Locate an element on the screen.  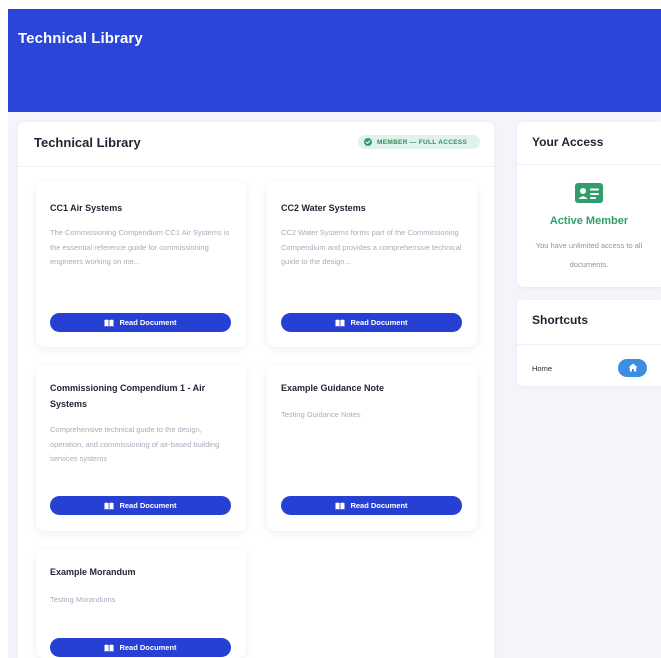
home-icon is located at coordinates (633, 368).